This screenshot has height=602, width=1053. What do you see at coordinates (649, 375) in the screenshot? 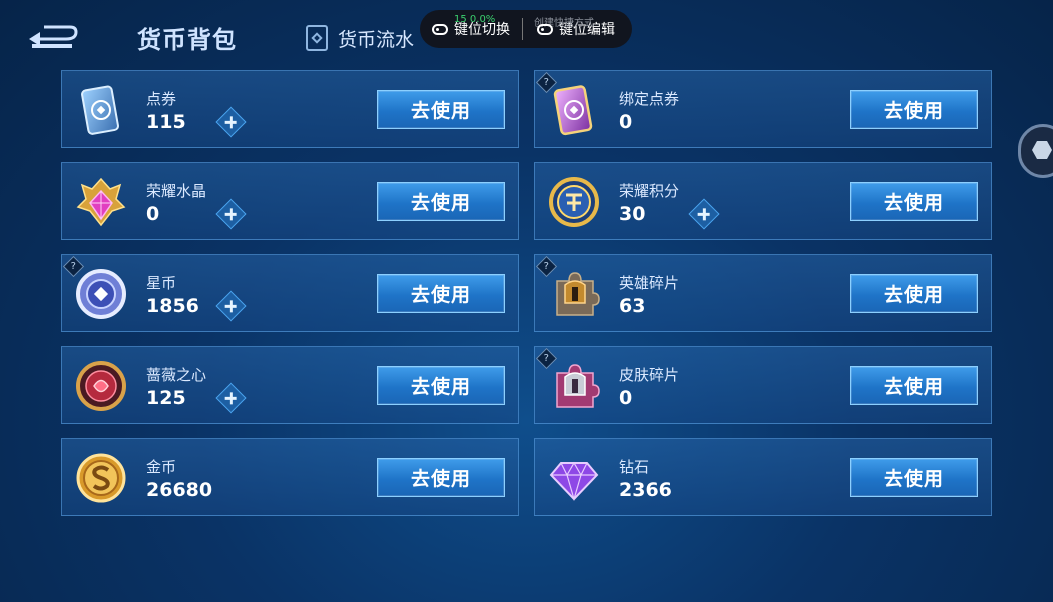
I see `currency-name: 皮肤碎片` at bounding box center [649, 375].